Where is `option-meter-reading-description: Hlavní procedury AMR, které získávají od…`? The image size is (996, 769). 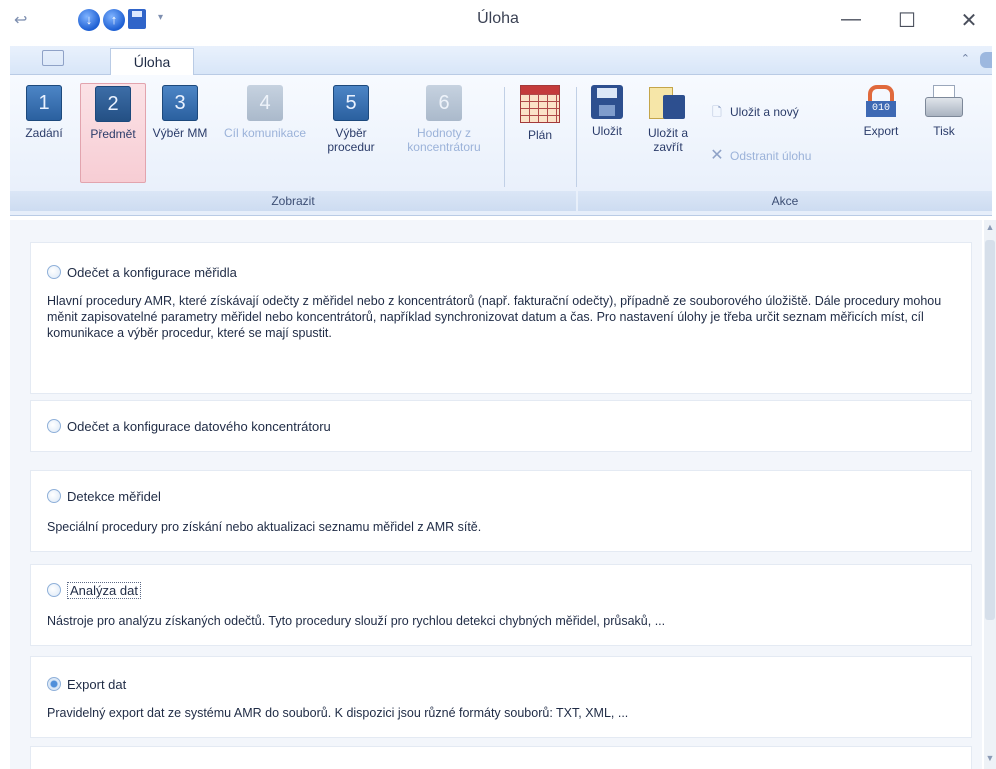 option-meter-reading-description: Hlavní procedury AMR, které získávají od… is located at coordinates (494, 317).